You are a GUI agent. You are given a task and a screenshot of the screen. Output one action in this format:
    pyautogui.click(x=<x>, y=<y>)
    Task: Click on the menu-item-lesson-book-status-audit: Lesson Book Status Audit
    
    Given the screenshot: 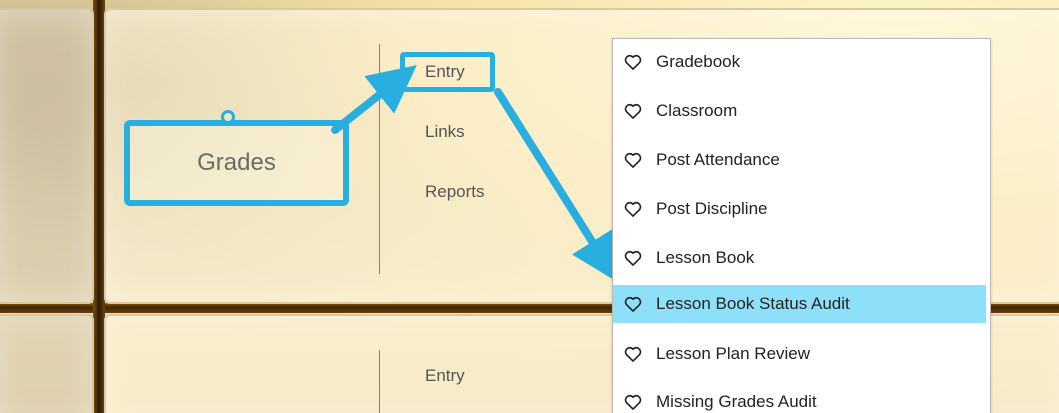 What is the action you would take?
    pyautogui.click(x=799, y=304)
    